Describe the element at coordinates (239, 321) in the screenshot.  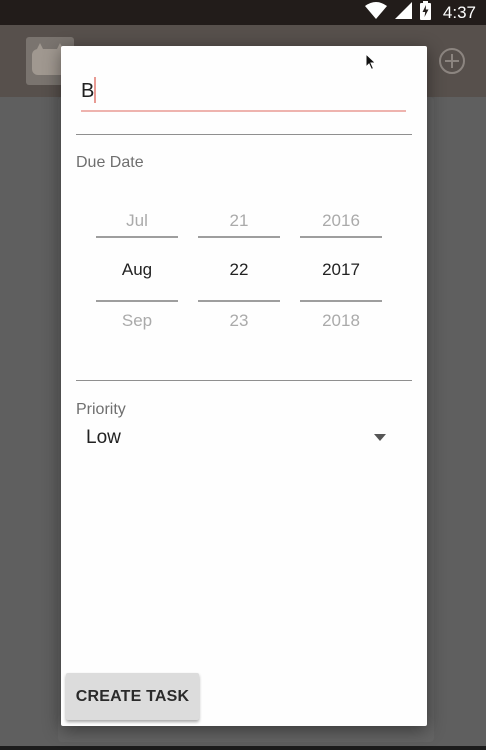
I see `day-next: 23` at that location.